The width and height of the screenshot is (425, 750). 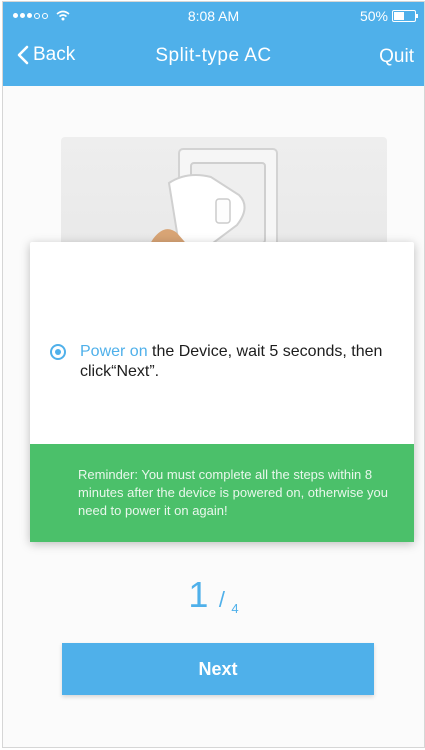 I want to click on step-highlight: Power on, so click(x=114, y=351).